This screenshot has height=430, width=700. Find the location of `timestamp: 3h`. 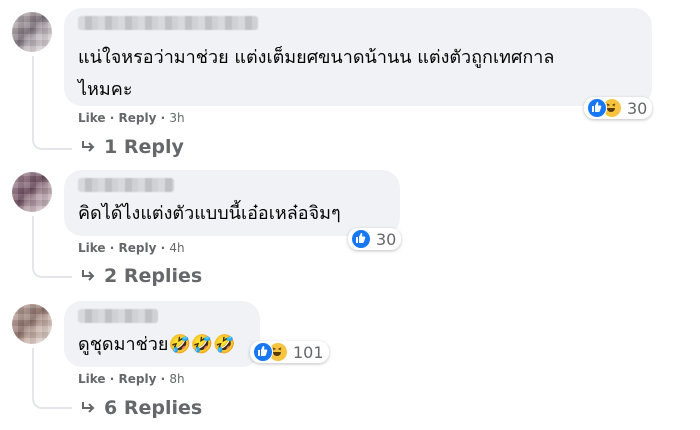

timestamp: 3h is located at coordinates (176, 118).